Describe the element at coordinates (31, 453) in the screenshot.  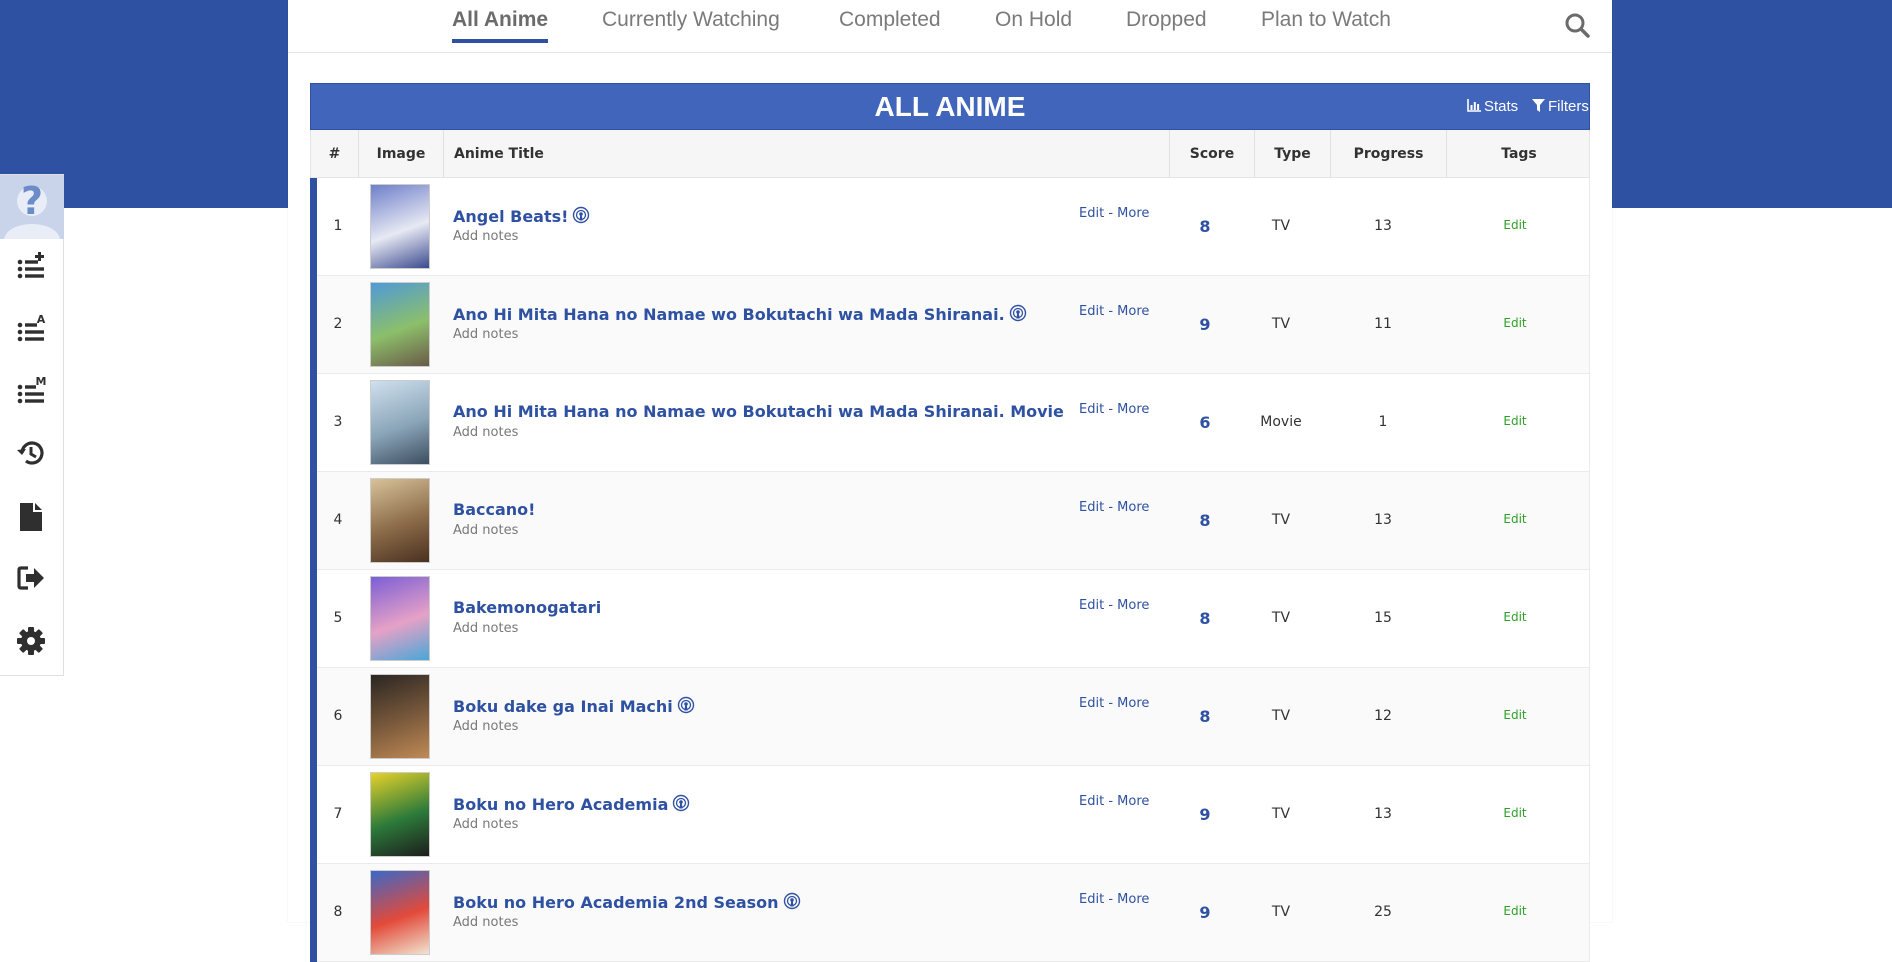
I see `history-button` at that location.